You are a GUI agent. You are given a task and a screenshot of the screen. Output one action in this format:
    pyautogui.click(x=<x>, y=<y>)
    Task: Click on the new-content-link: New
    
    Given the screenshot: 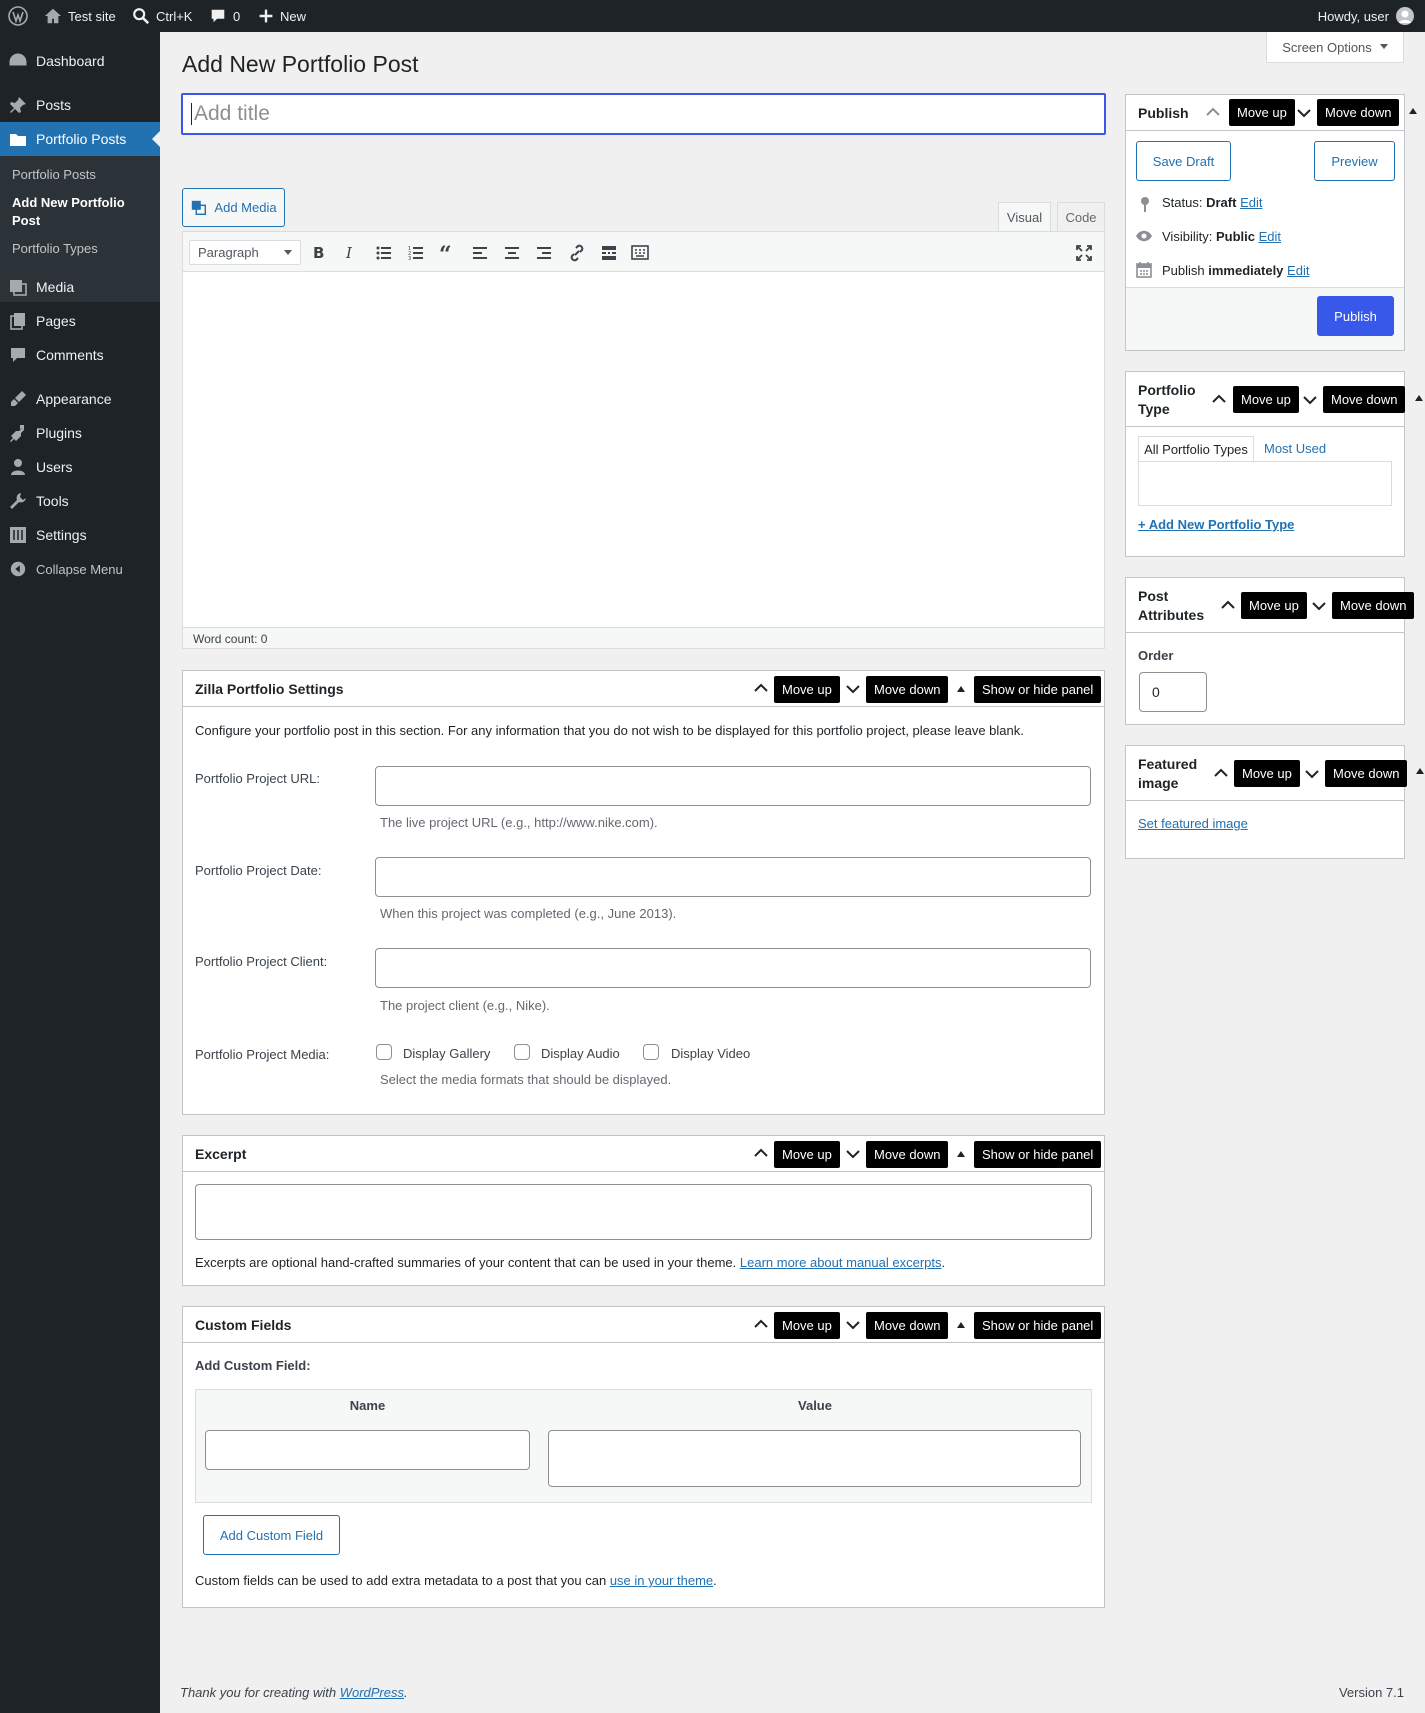 What is the action you would take?
    pyautogui.click(x=282, y=16)
    